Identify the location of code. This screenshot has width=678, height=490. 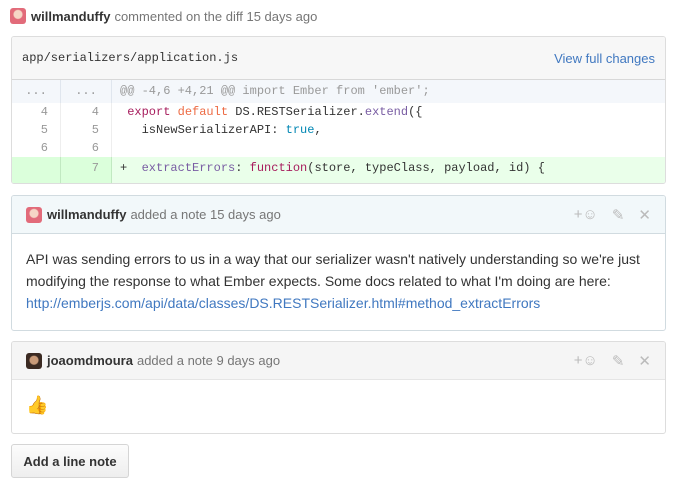
(116, 148).